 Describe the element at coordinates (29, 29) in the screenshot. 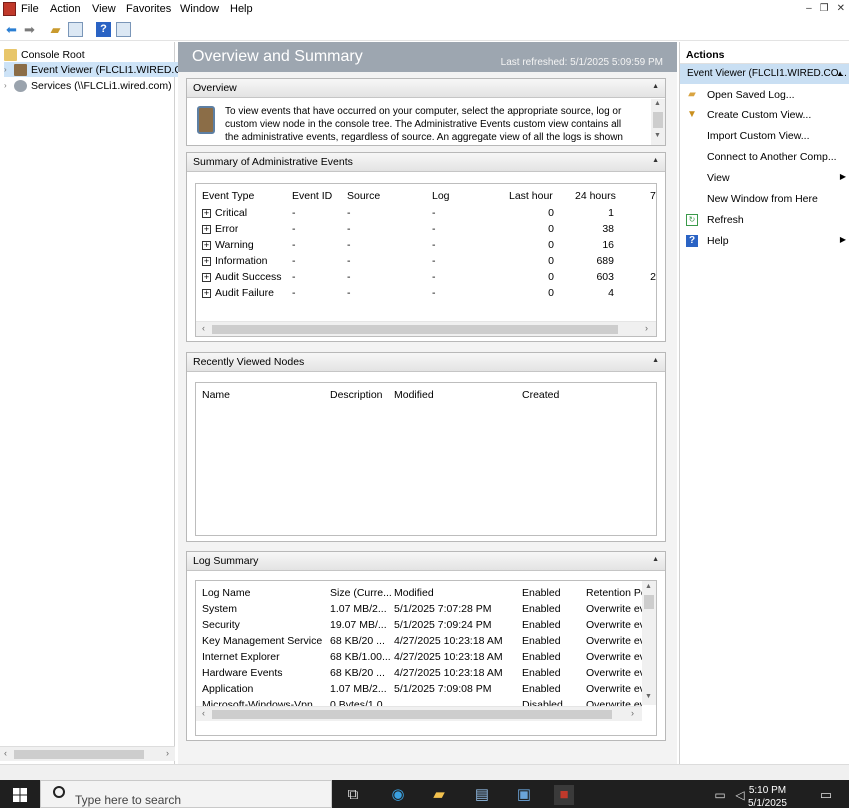

I see `forward-arrow-icon: ➡` at that location.